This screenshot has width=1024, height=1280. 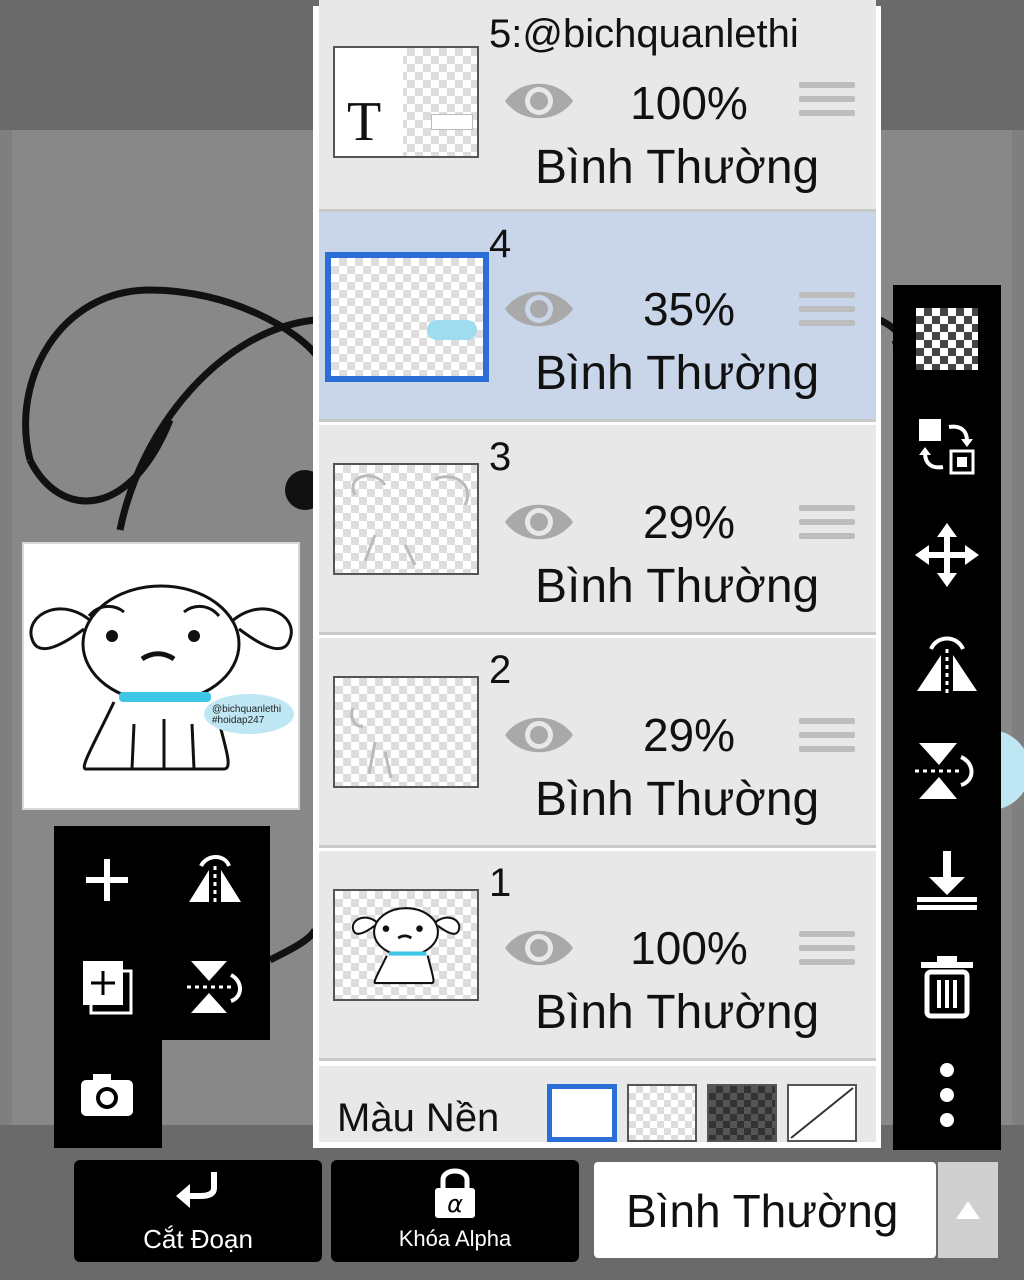 I want to click on preview-watermark-line1: @bichquanlethi, so click(x=247, y=709).